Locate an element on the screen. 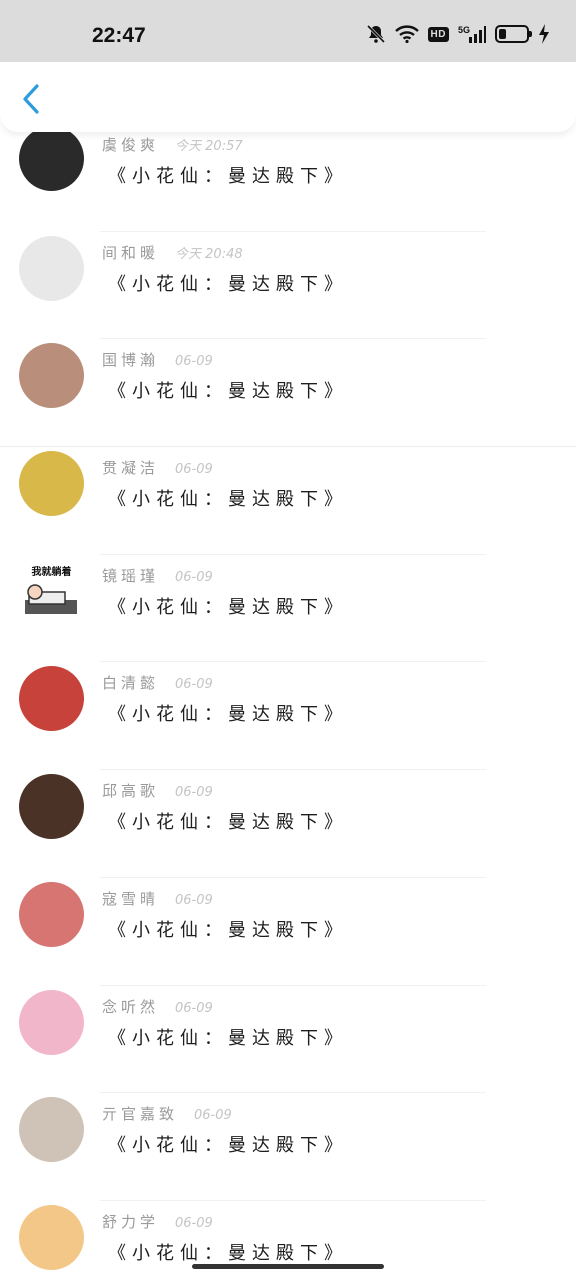 The height and width of the screenshot is (1280, 576). list-item: 贯凝洁 06-09 《小花仙：曼达殿下》 is located at coordinates (288, 501).